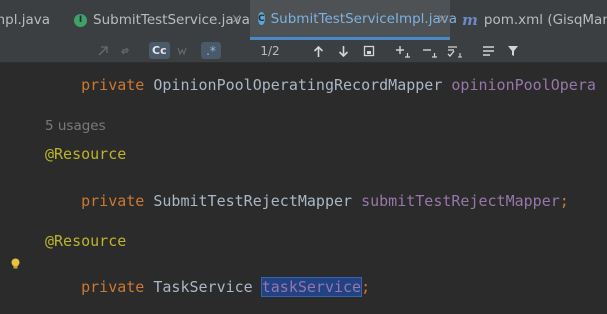 The width and height of the screenshot is (607, 314). What do you see at coordinates (364, 18) in the screenshot?
I see `tab-label: SubmitTestServiceImpl.java` at bounding box center [364, 18].